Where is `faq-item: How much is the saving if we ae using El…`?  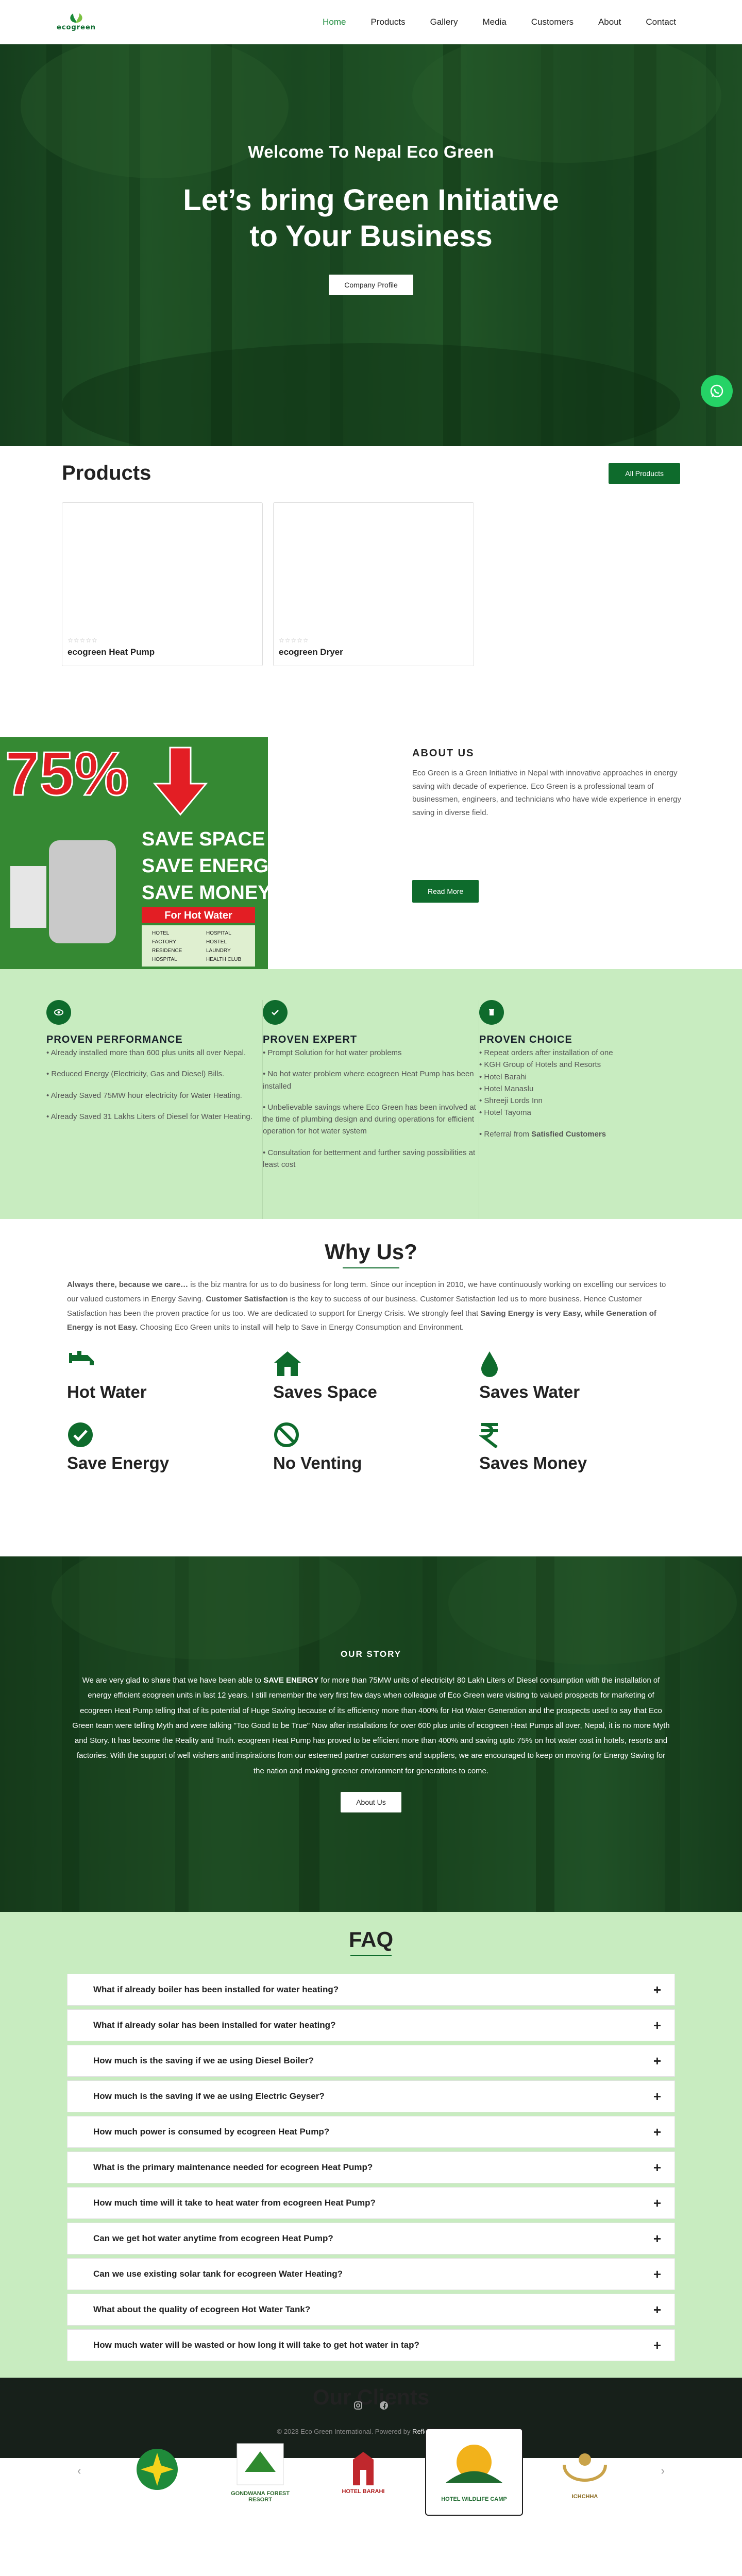
faq-item: How much is the saving if we ae using El… is located at coordinates (371, 2096).